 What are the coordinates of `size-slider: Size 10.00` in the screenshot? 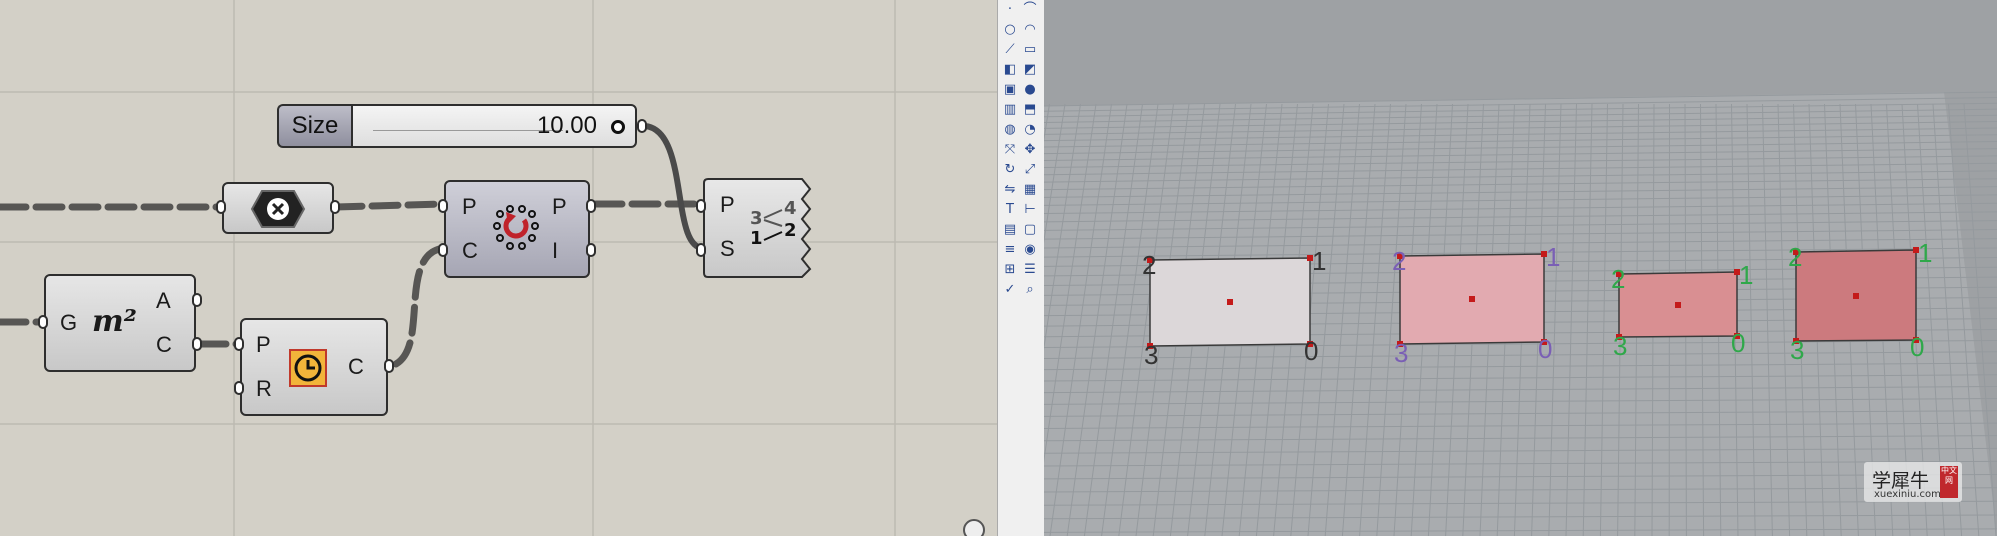 It's located at (457, 126).